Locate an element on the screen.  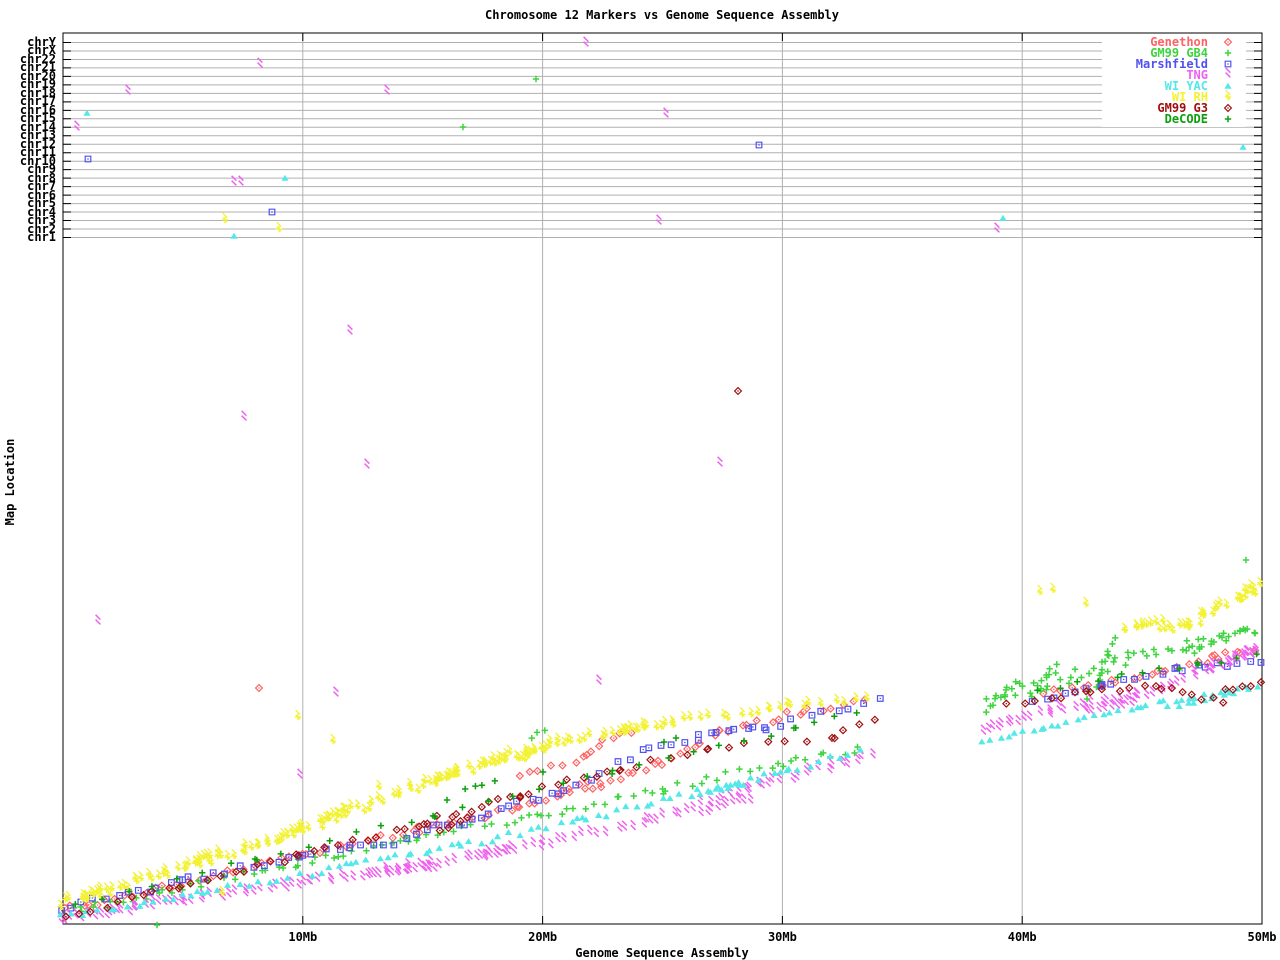
x-tick-label-30Mb: 30Mb is located at coordinates (782, 937).